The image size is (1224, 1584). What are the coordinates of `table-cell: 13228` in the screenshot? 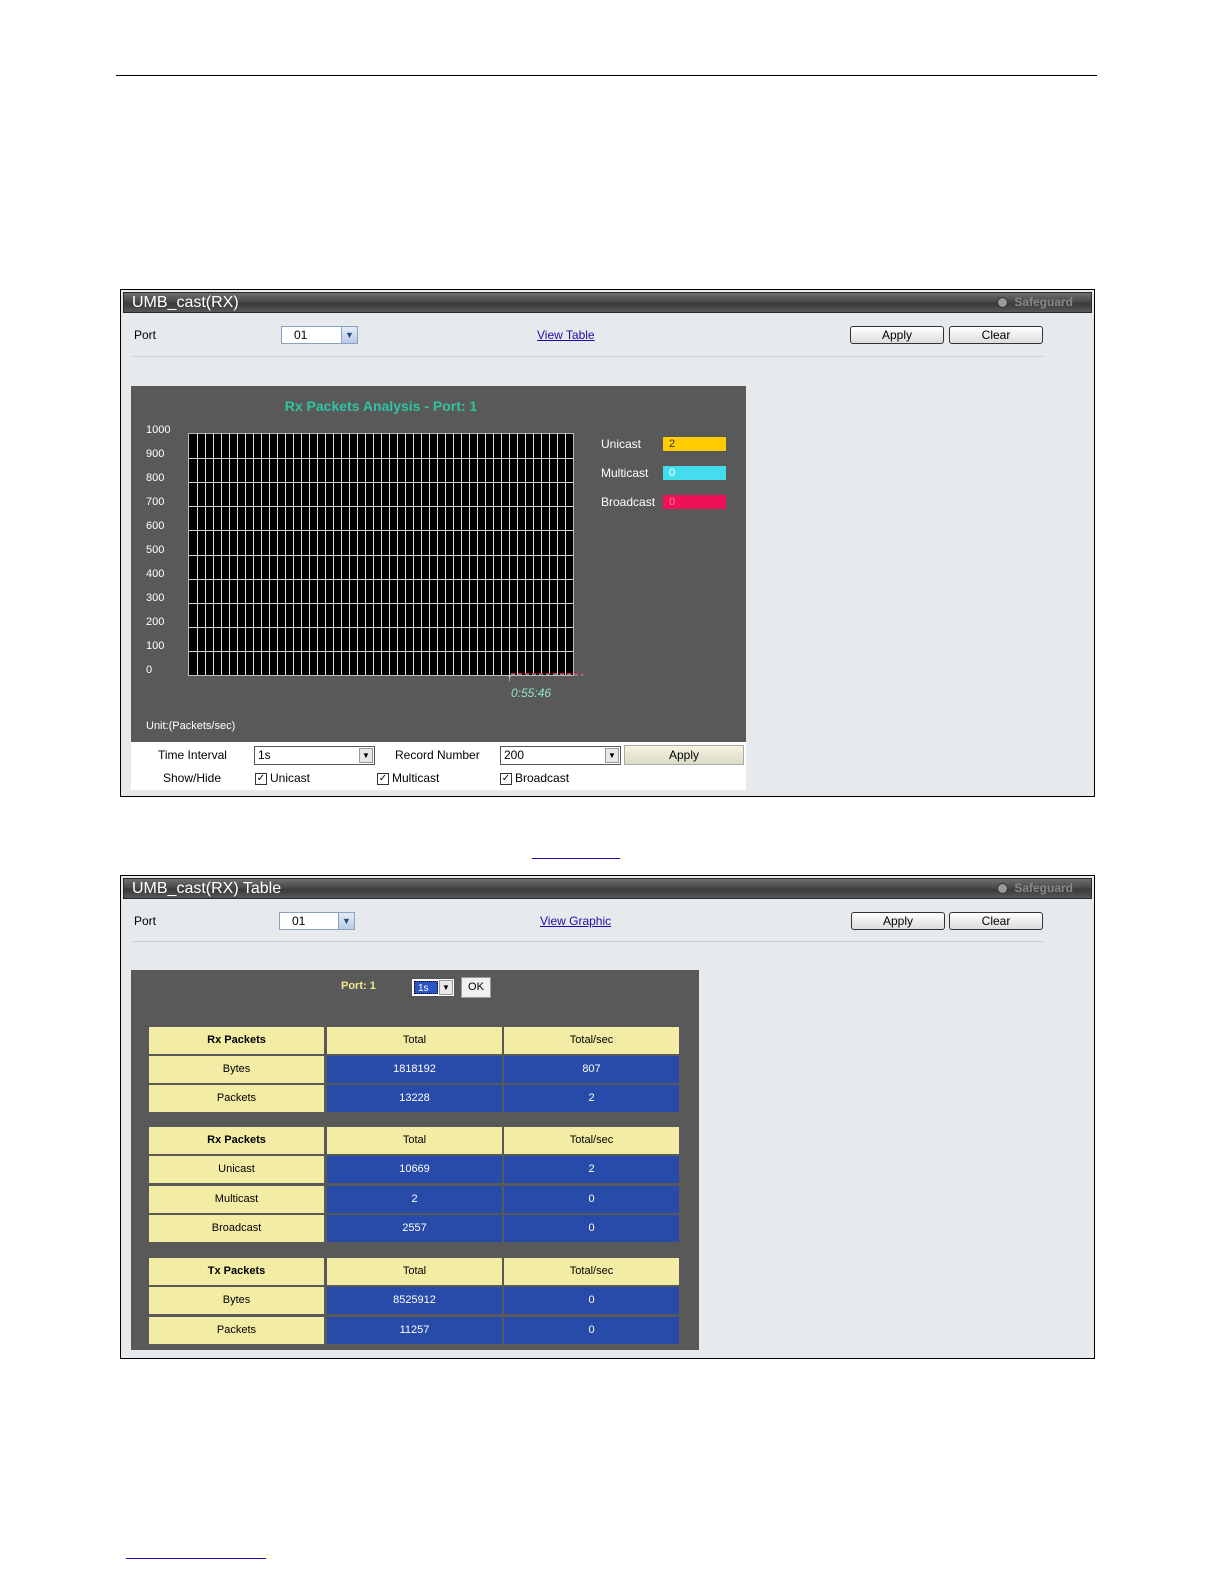 It's located at (414, 1098).